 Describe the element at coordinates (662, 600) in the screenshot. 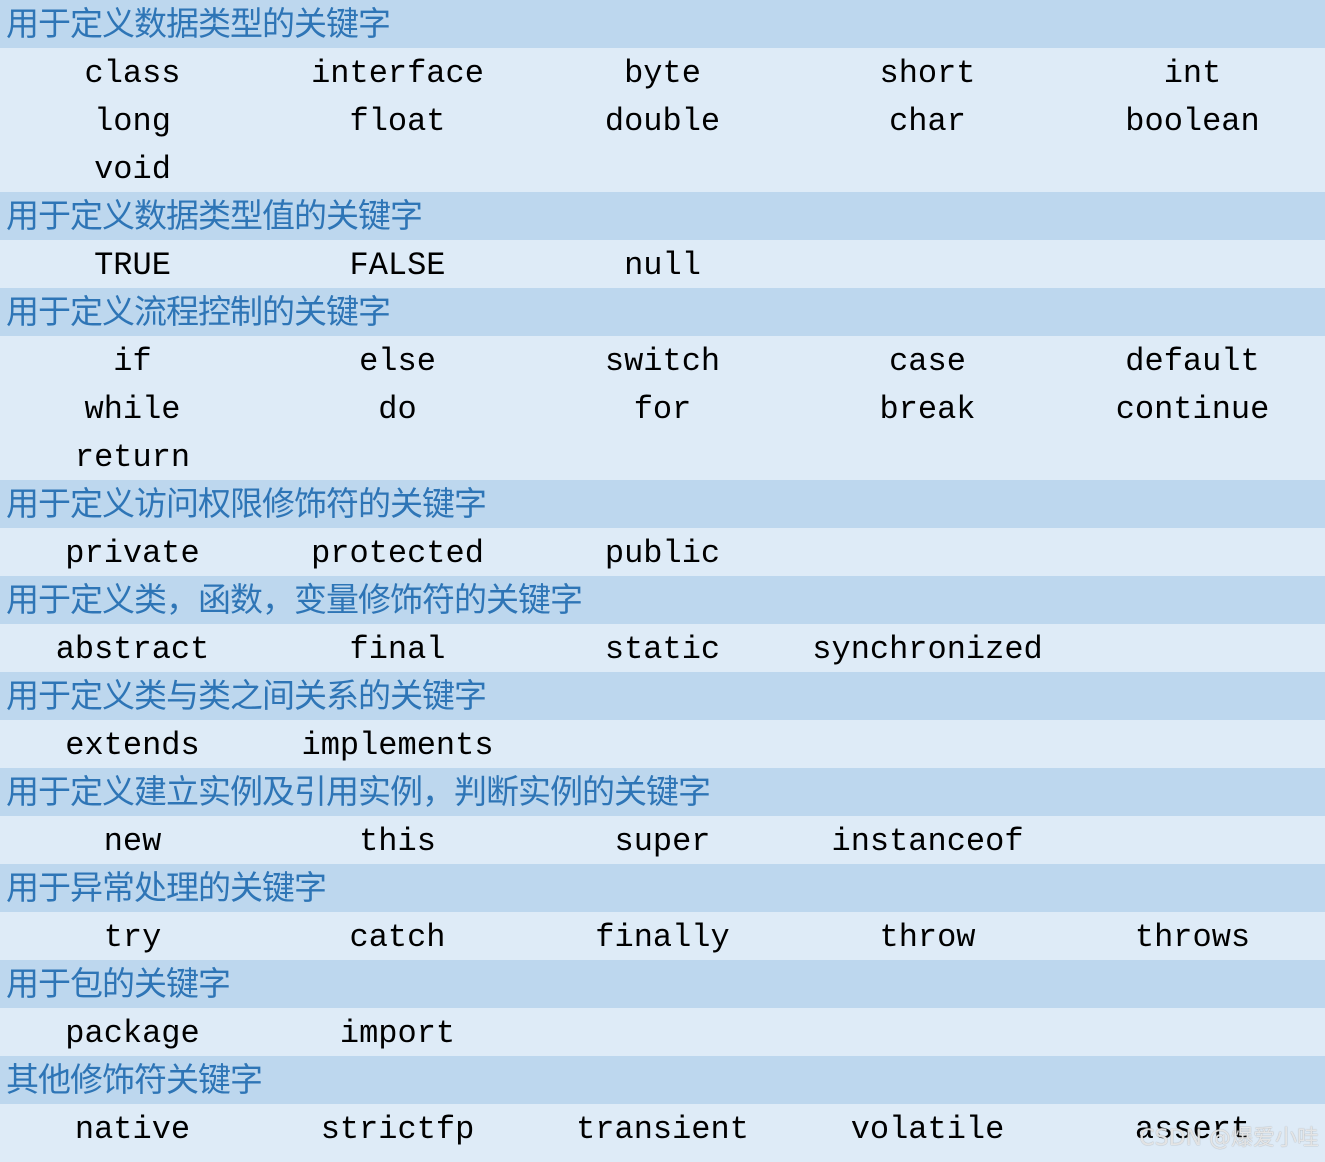

I see `section-header: 用于定义类，函数，变量修饰符的关键字` at that location.